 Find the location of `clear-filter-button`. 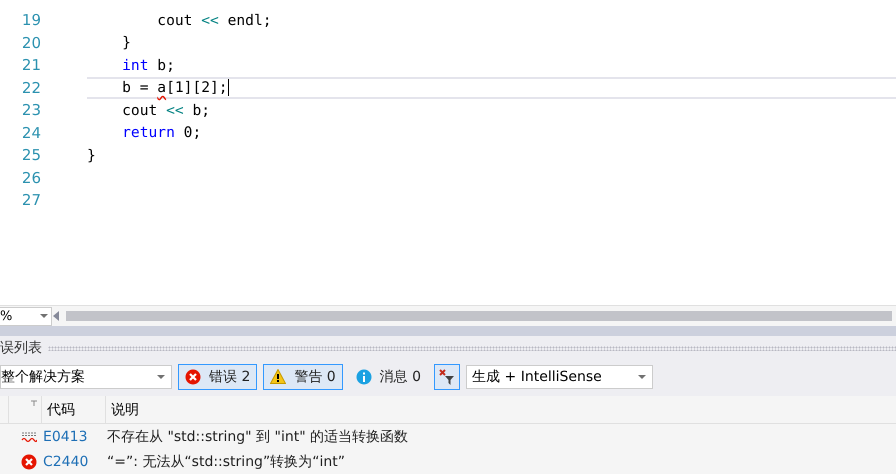

clear-filter-button is located at coordinates (447, 377).